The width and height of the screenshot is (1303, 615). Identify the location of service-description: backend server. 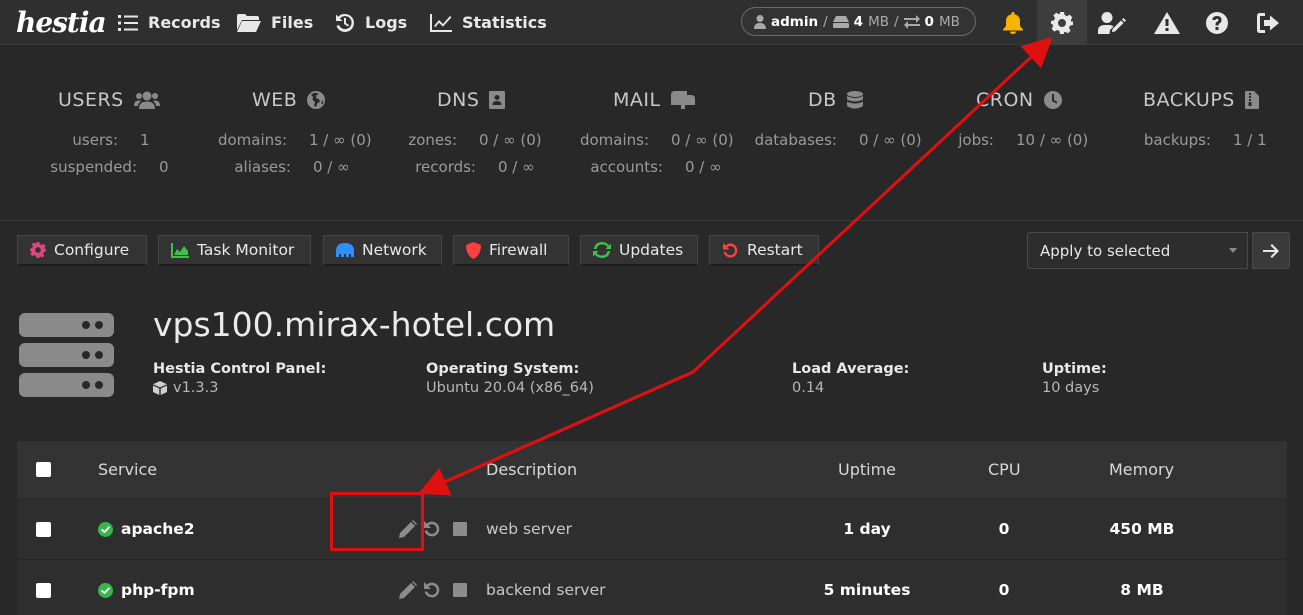
(546, 590).